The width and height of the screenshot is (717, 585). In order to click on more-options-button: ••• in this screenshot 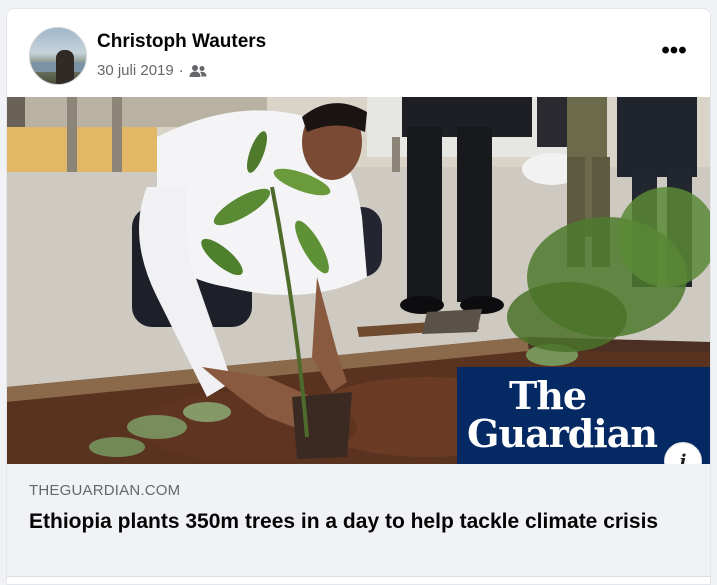, I will do `click(674, 51)`.